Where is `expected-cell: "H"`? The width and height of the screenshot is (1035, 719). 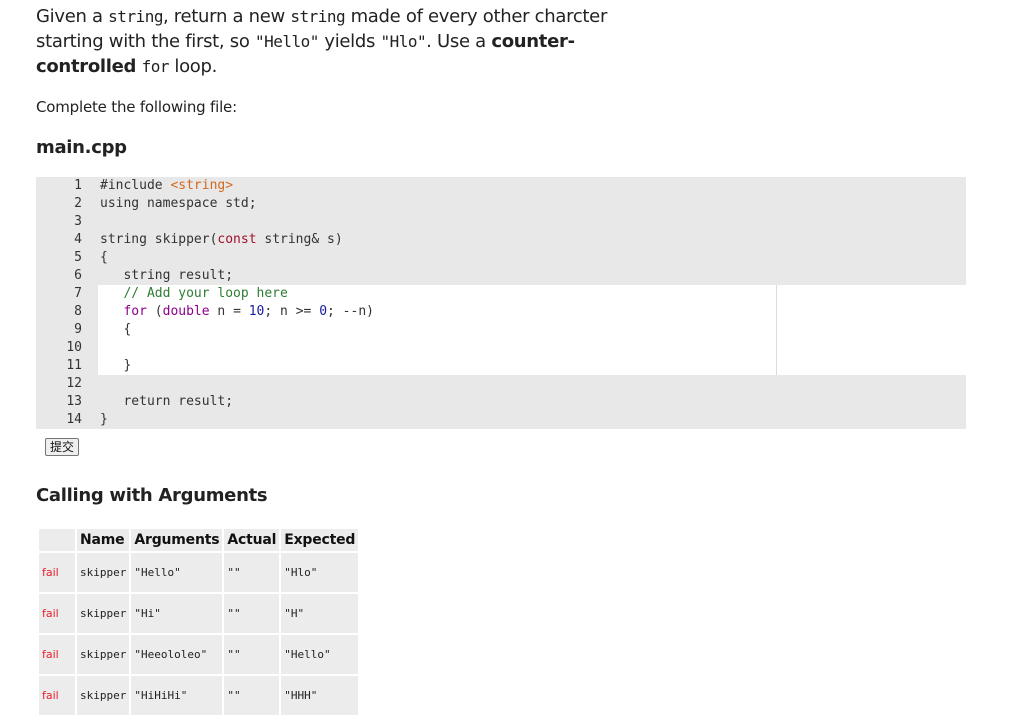 expected-cell: "H" is located at coordinates (320, 613).